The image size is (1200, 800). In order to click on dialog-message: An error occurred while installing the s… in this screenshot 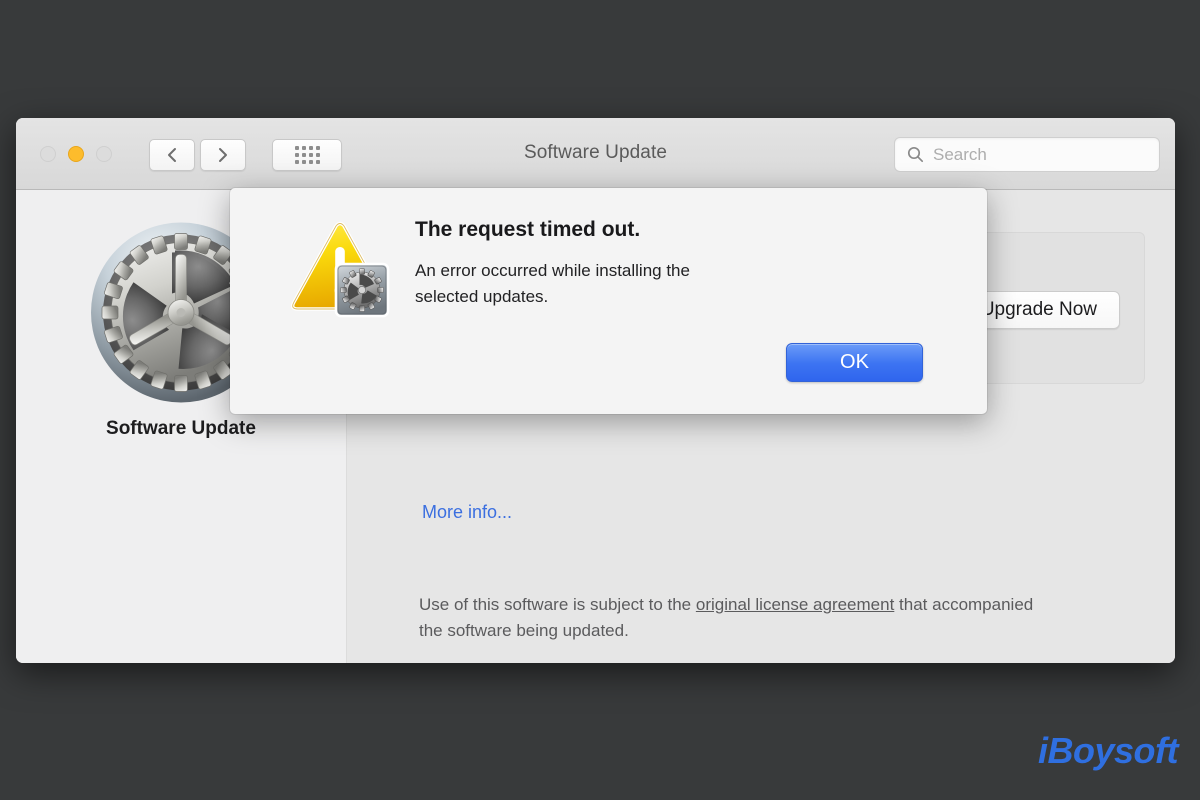, I will do `click(552, 283)`.